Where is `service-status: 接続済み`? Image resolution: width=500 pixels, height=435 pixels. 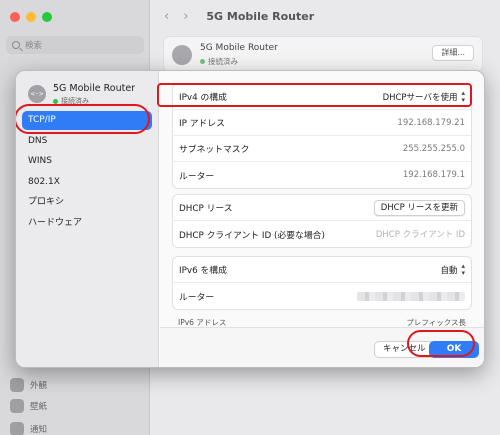 service-status: 接続済み is located at coordinates (219, 61).